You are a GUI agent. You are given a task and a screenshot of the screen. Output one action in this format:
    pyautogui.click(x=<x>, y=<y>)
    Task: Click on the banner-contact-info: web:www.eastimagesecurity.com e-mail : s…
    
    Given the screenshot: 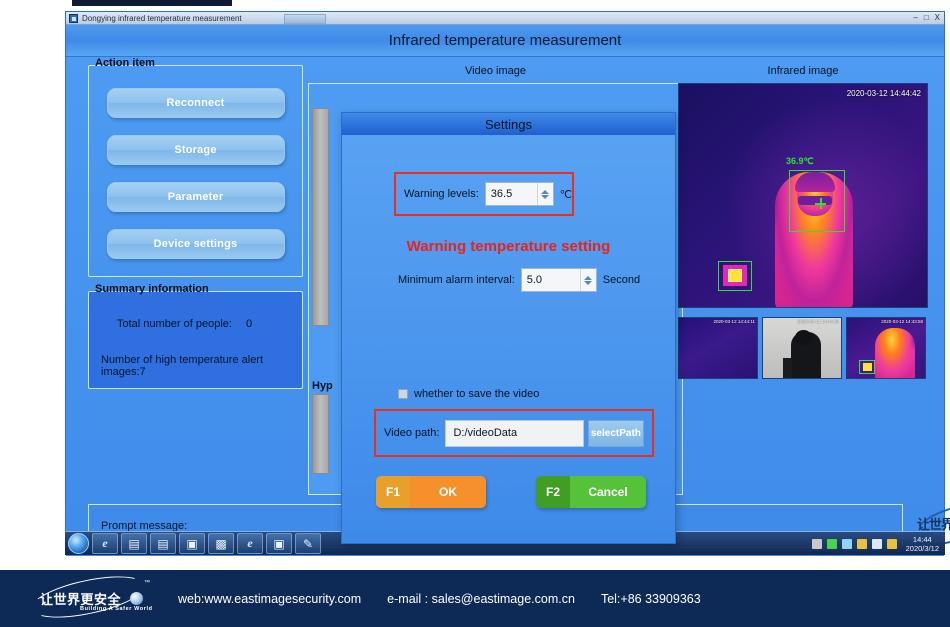 What is the action you would take?
    pyautogui.click(x=439, y=599)
    